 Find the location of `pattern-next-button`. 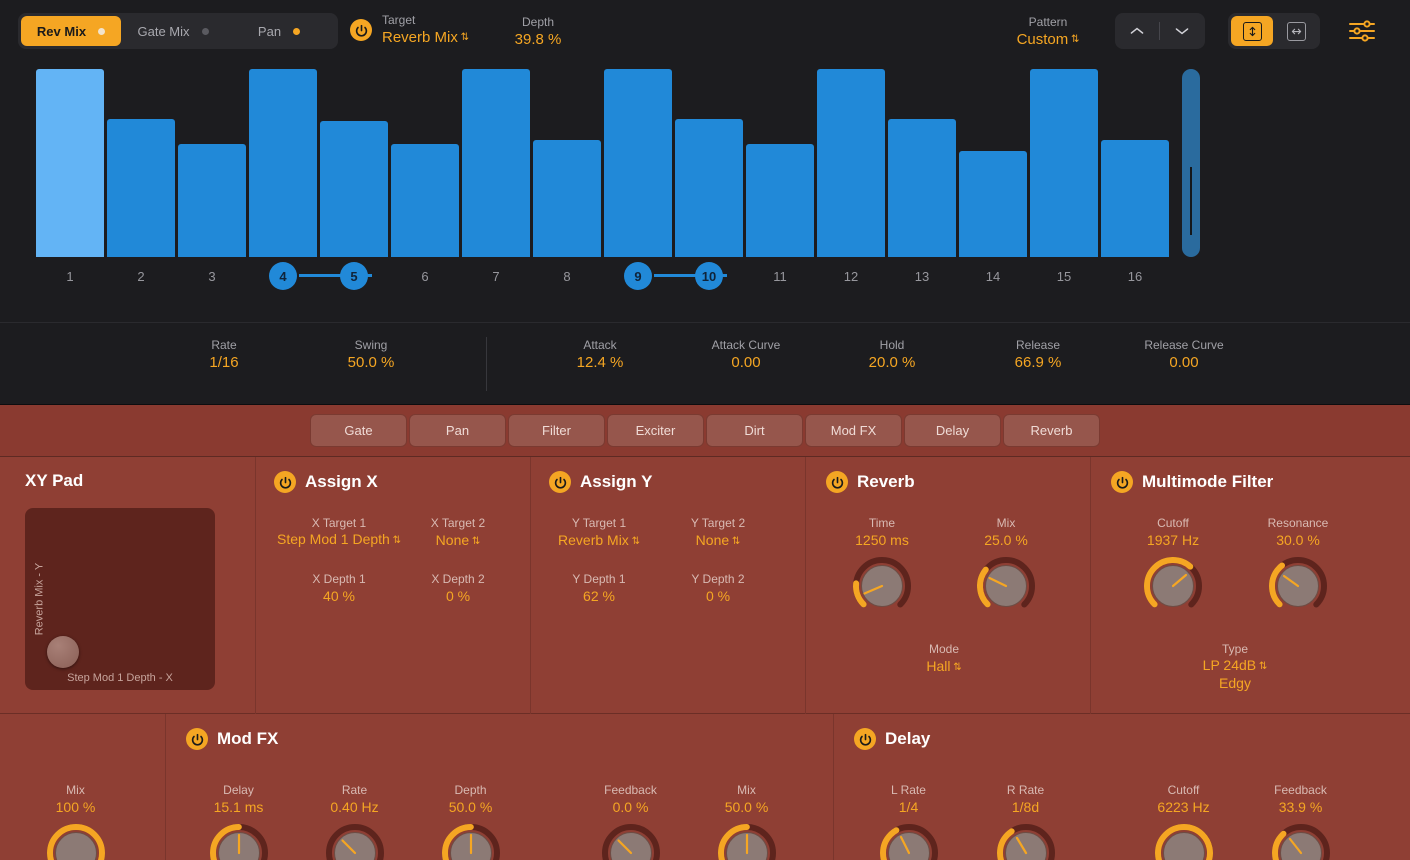

pattern-next-button is located at coordinates (1182, 31).